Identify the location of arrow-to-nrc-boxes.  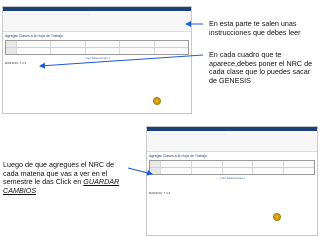
(121, 61).